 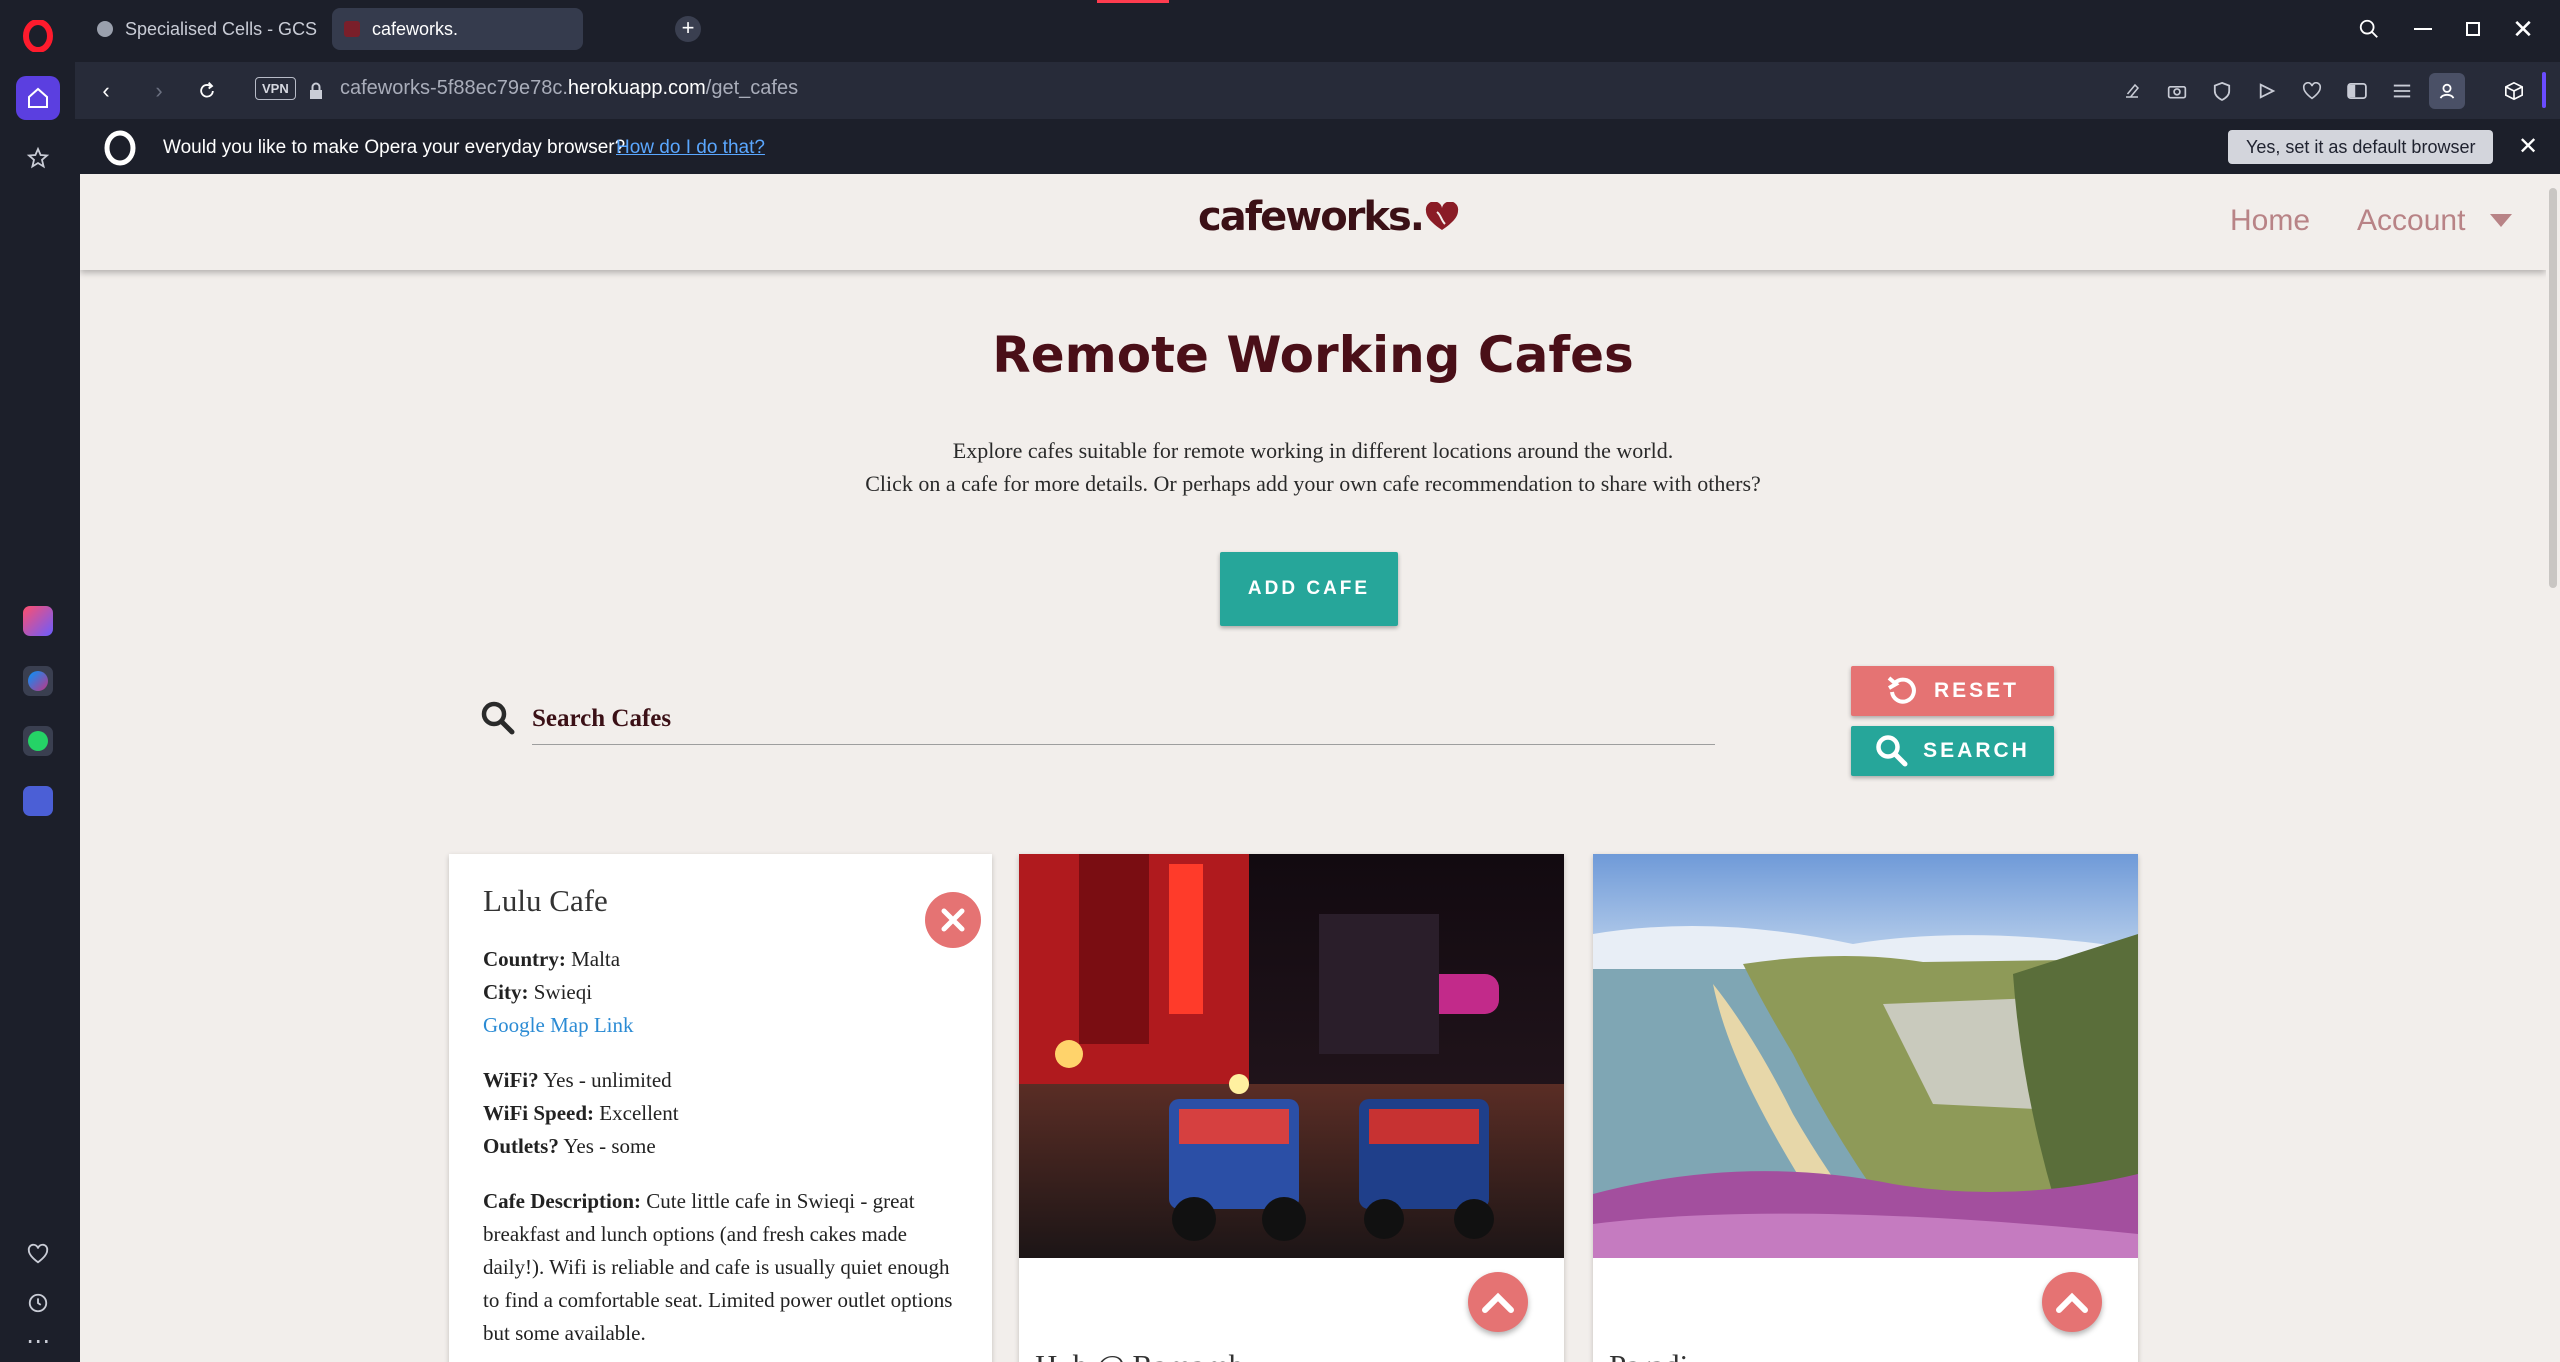 What do you see at coordinates (106, 91) in the screenshot?
I see `back-icon: ‹` at bounding box center [106, 91].